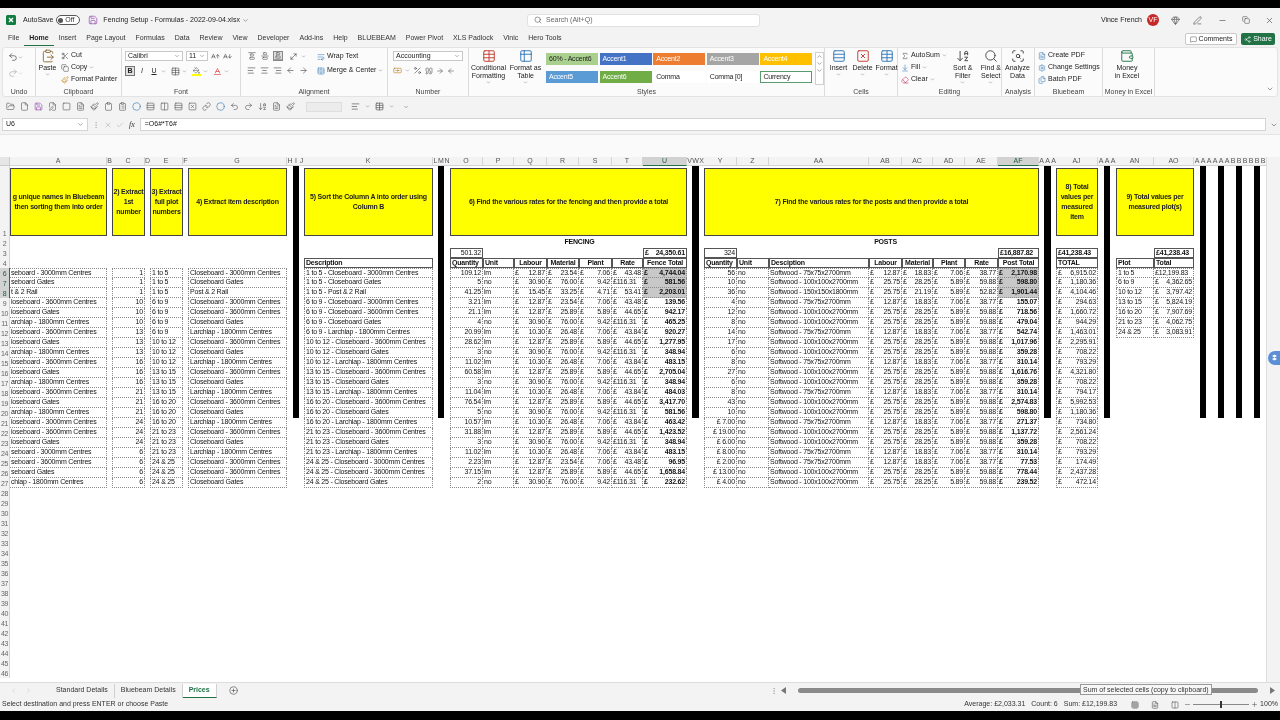  What do you see at coordinates (206, 106) in the screenshot?
I see `link-icon` at bounding box center [206, 106].